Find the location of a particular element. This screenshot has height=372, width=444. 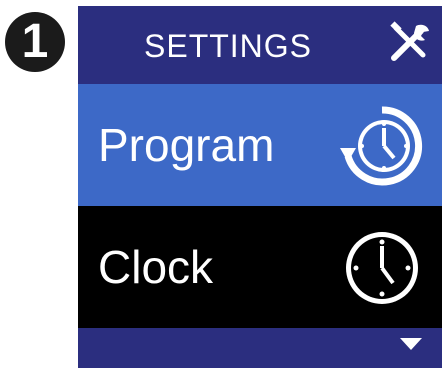

scroll-down-arrow-icon is located at coordinates (411, 344).